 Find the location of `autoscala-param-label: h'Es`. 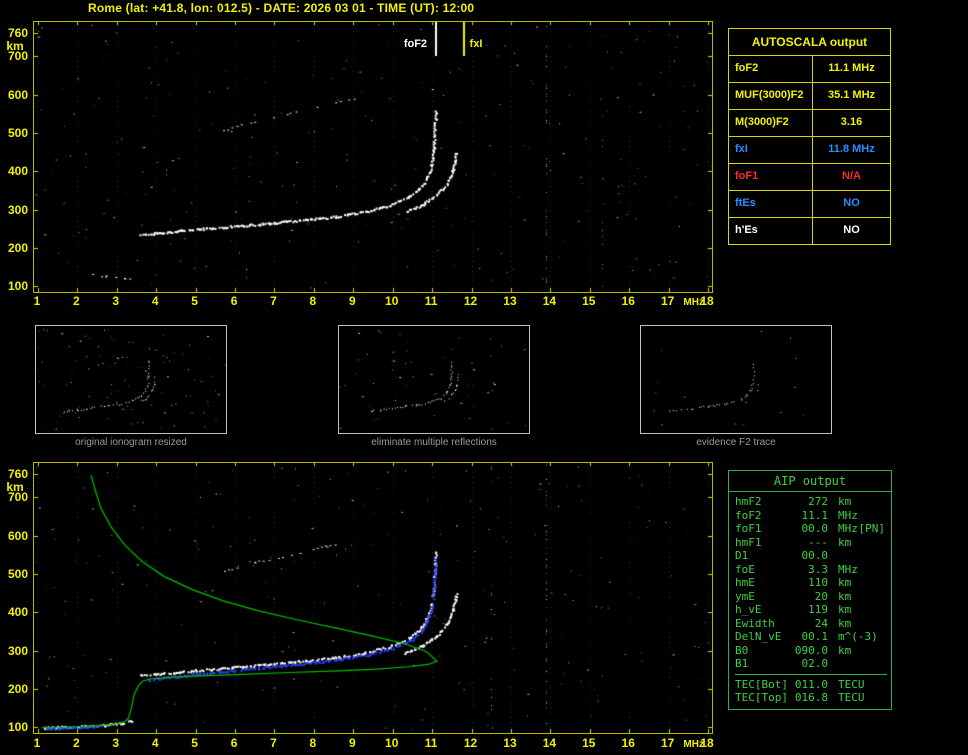

autoscala-param-label: h'Es is located at coordinates (771, 231).